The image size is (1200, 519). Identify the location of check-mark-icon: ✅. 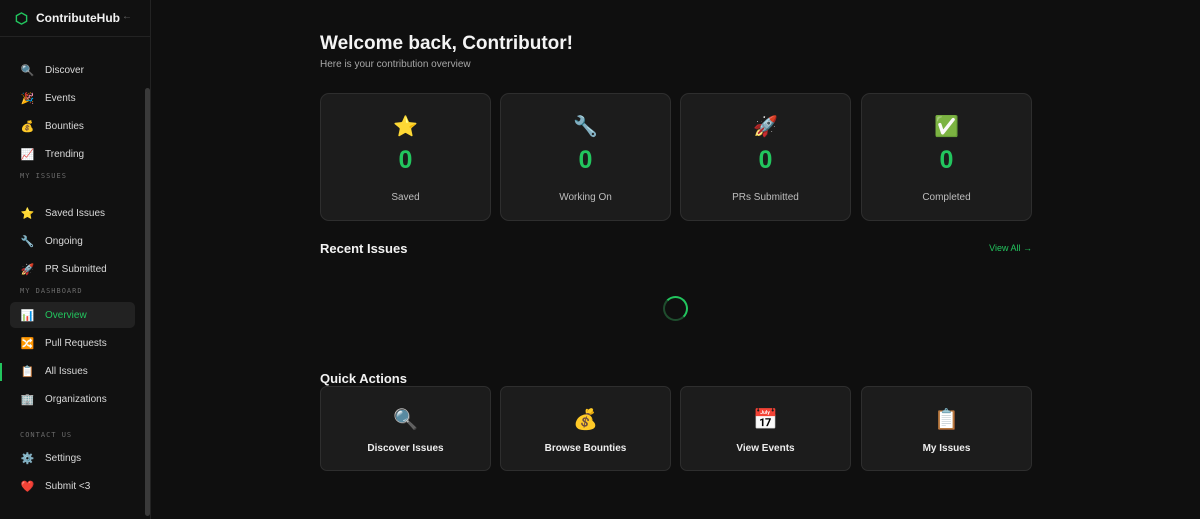
(946, 126).